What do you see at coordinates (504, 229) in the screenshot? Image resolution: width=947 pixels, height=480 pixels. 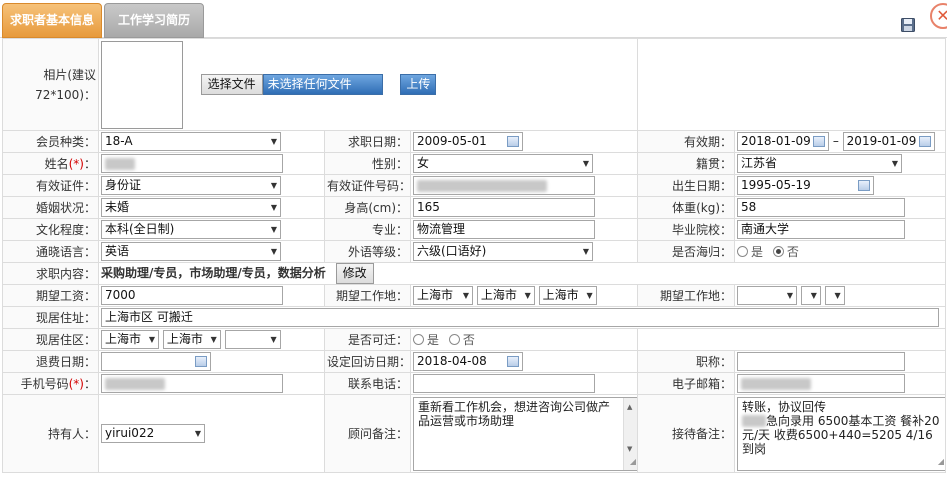 I see `major-input: 物流管理` at bounding box center [504, 229].